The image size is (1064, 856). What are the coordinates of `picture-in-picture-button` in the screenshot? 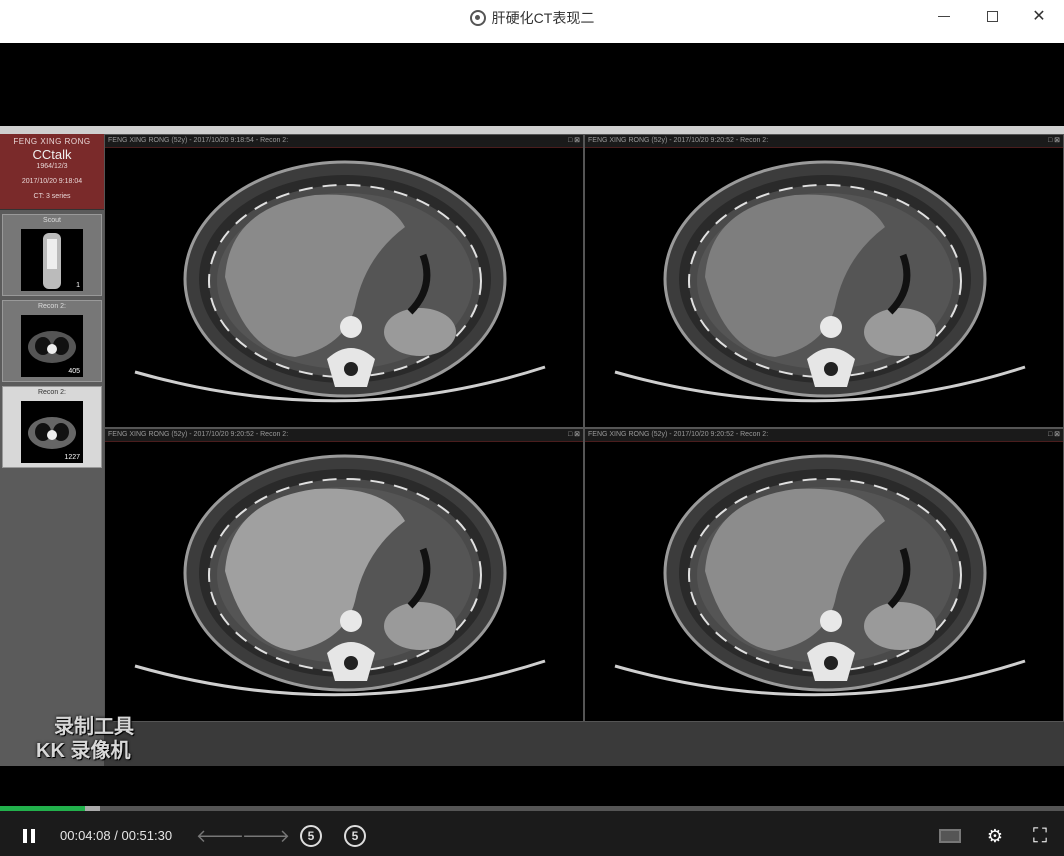 It's located at (950, 836).